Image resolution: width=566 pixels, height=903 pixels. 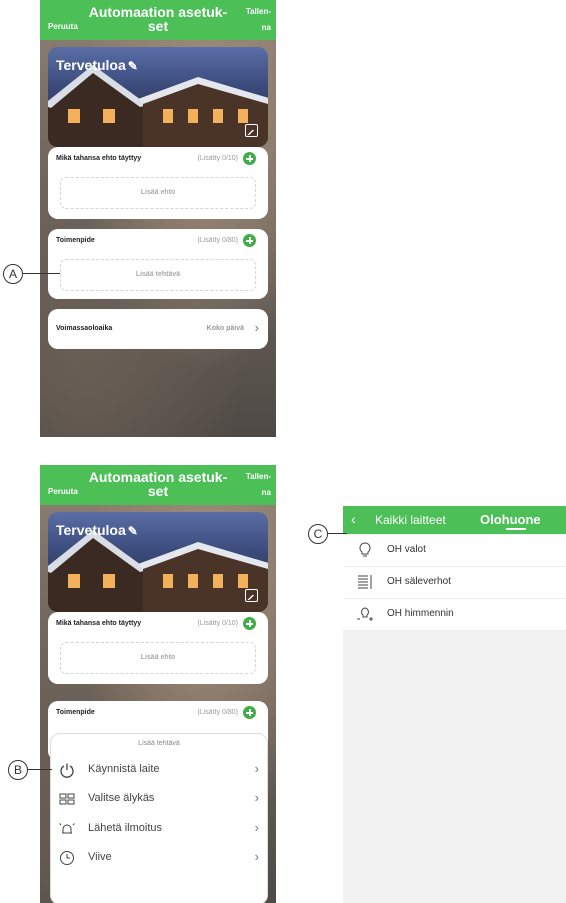 What do you see at coordinates (67, 770) in the screenshot?
I see `power-icon` at bounding box center [67, 770].